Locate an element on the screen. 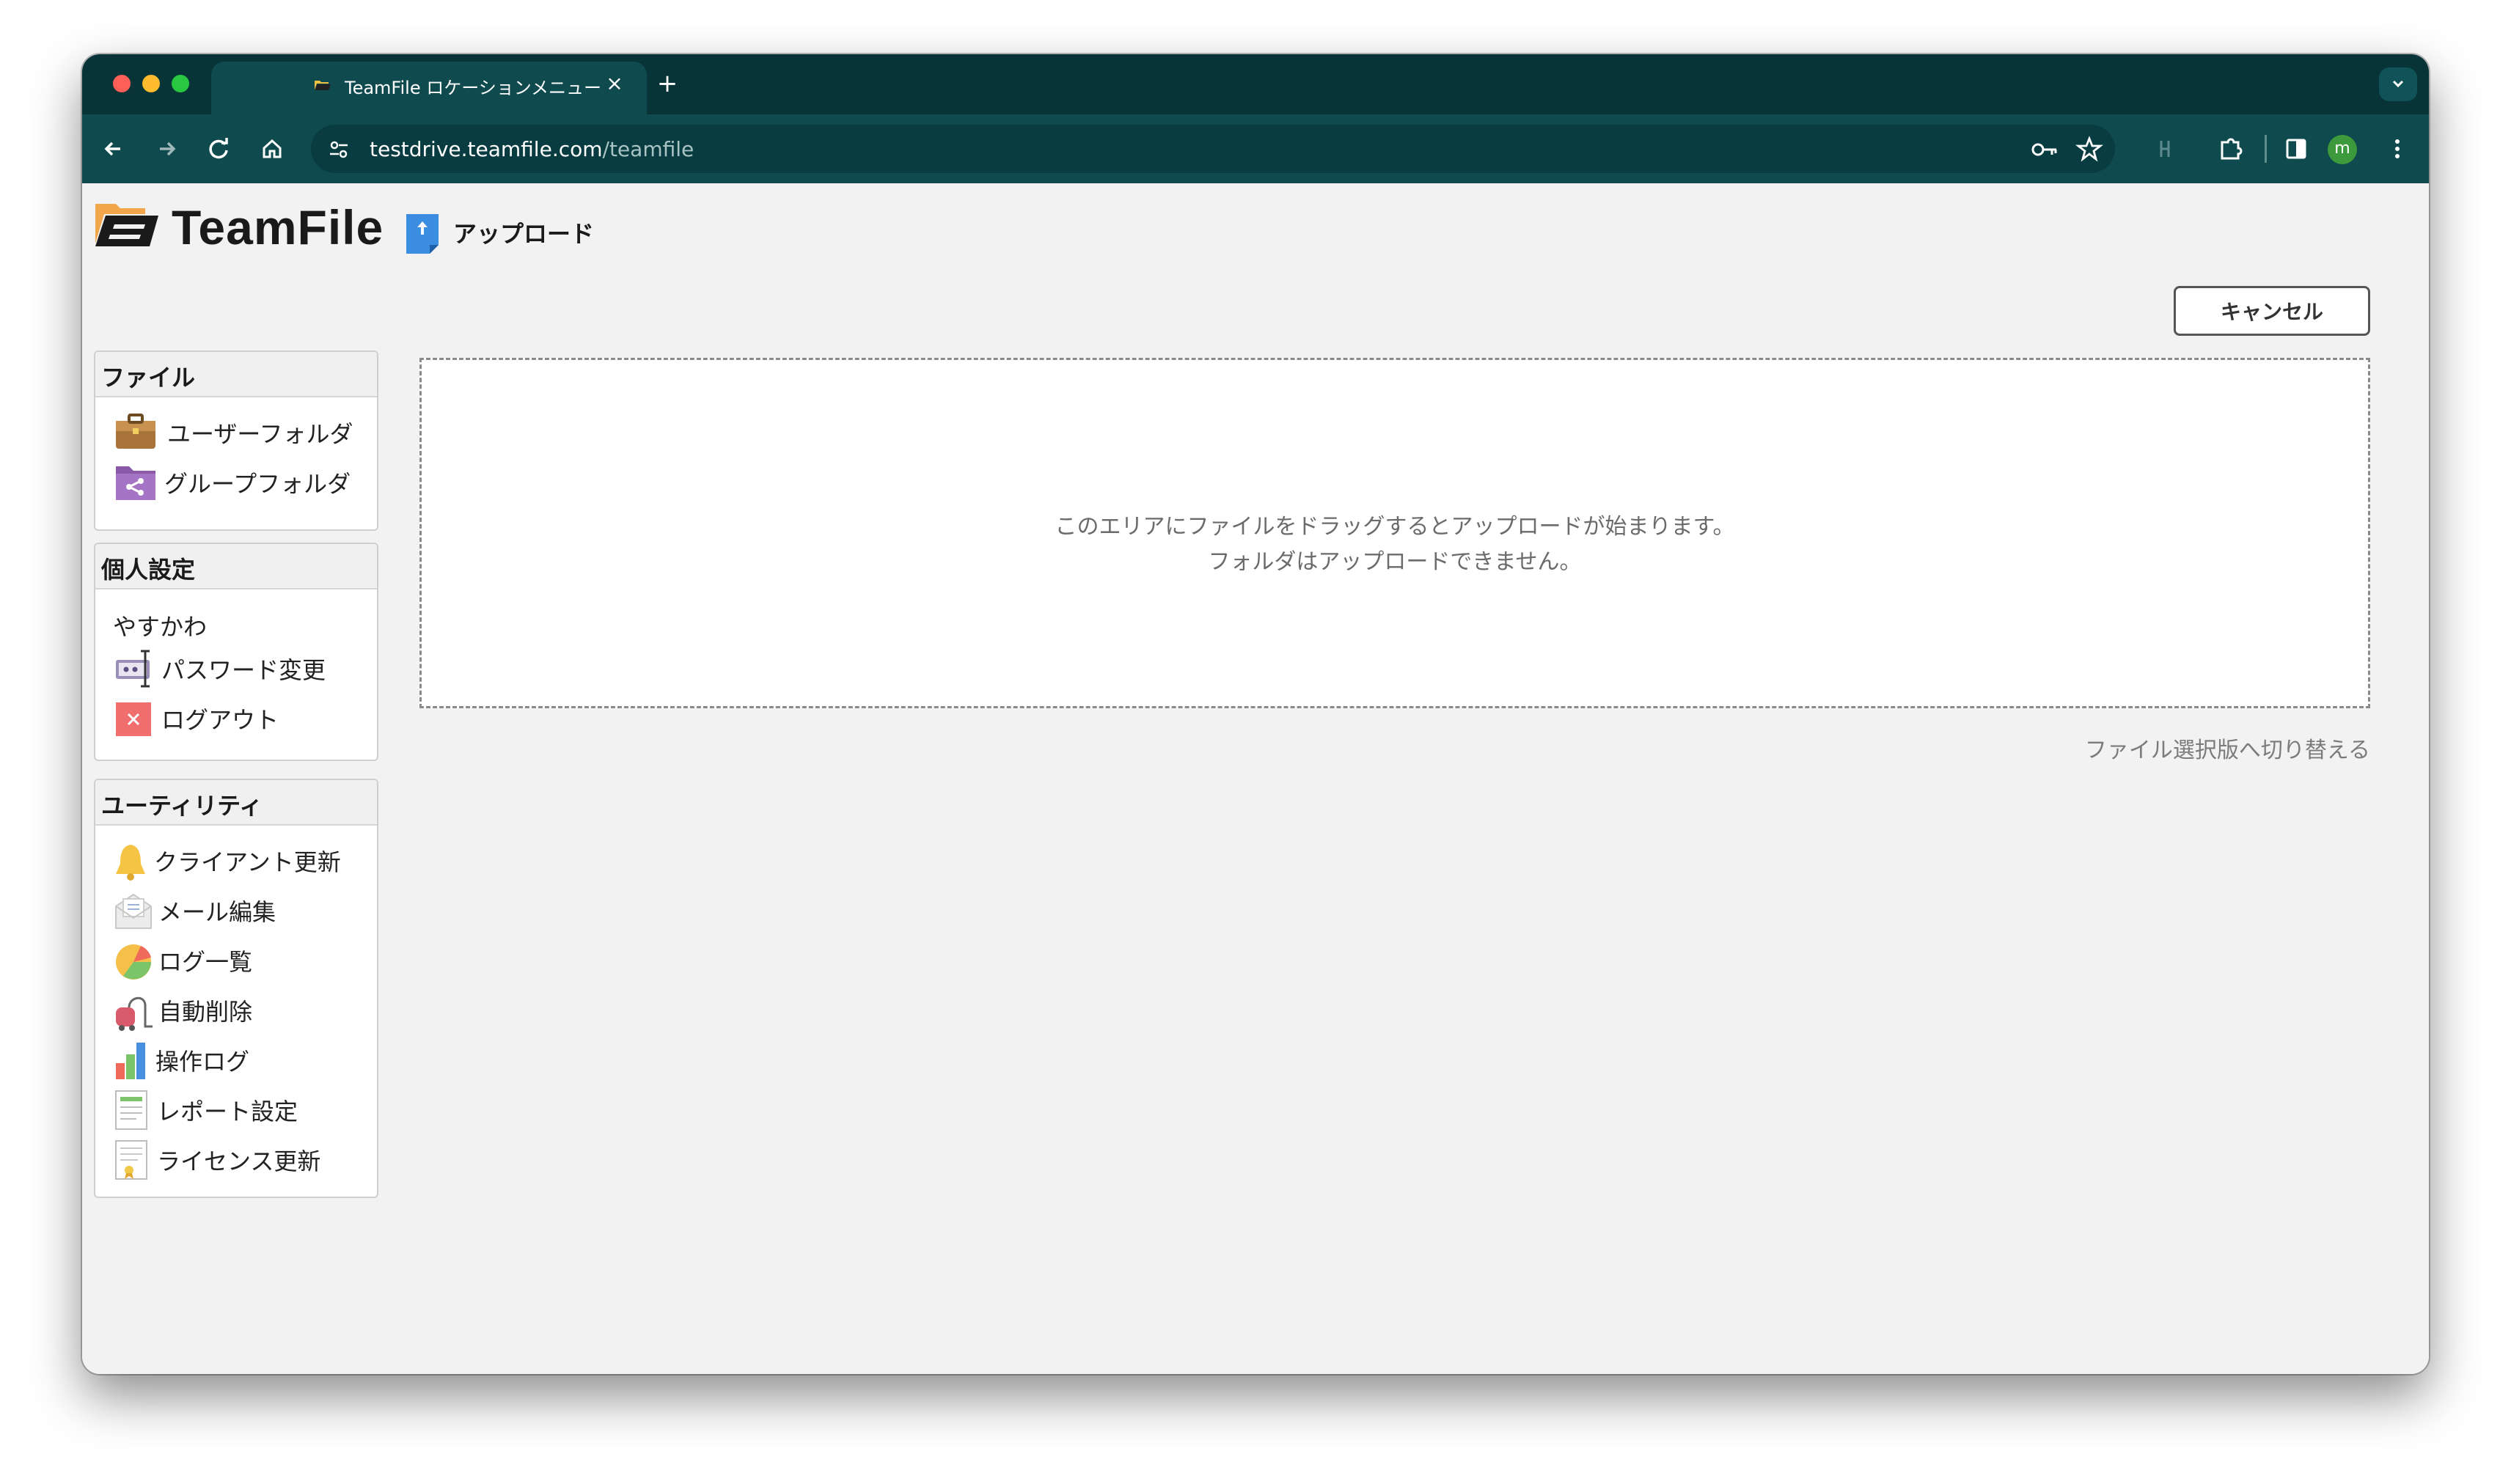  share-folder-icon is located at coordinates (136, 482).